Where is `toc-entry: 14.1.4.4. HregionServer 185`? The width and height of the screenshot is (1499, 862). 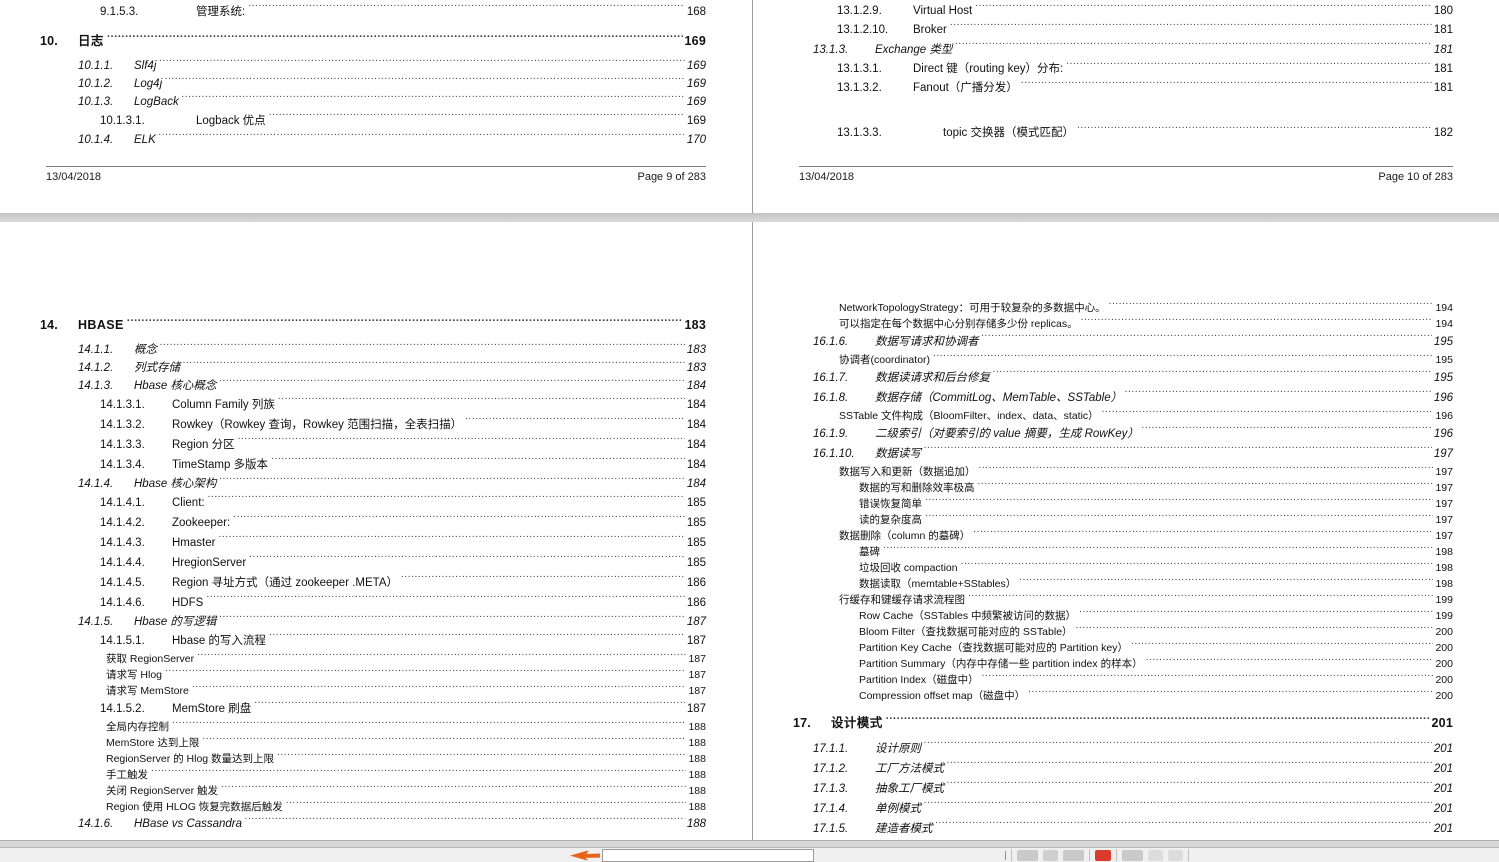 toc-entry: 14.1.4.4. HregionServer 185 is located at coordinates (373, 563).